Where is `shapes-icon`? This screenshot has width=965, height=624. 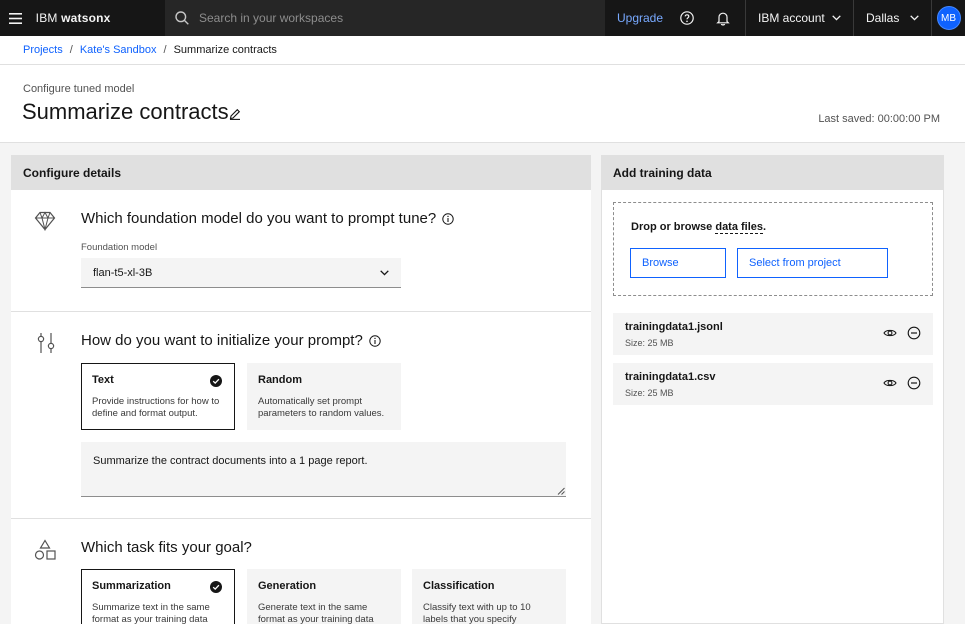
shapes-icon is located at coordinates (45, 549).